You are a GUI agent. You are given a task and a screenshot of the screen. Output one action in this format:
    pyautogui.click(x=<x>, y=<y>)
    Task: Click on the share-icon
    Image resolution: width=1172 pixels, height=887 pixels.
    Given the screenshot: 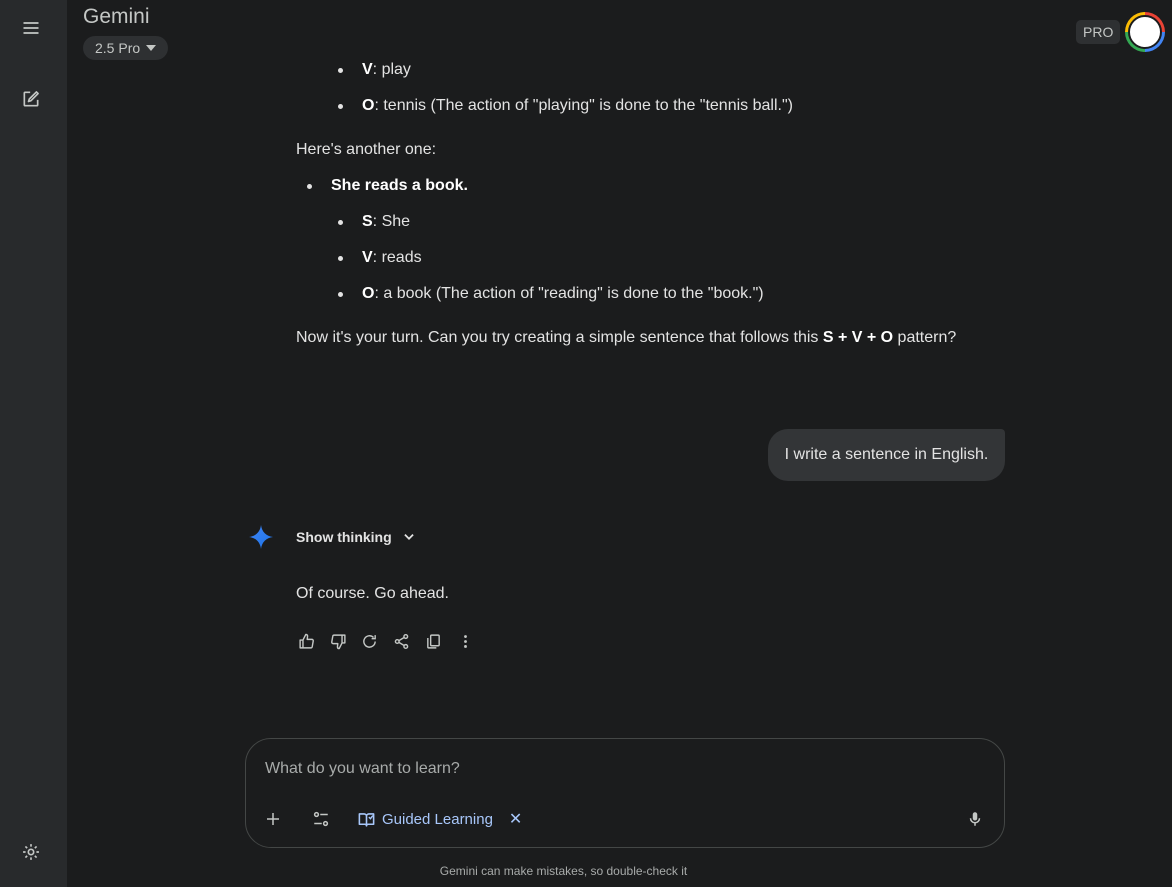 What is the action you would take?
    pyautogui.click(x=401, y=641)
    